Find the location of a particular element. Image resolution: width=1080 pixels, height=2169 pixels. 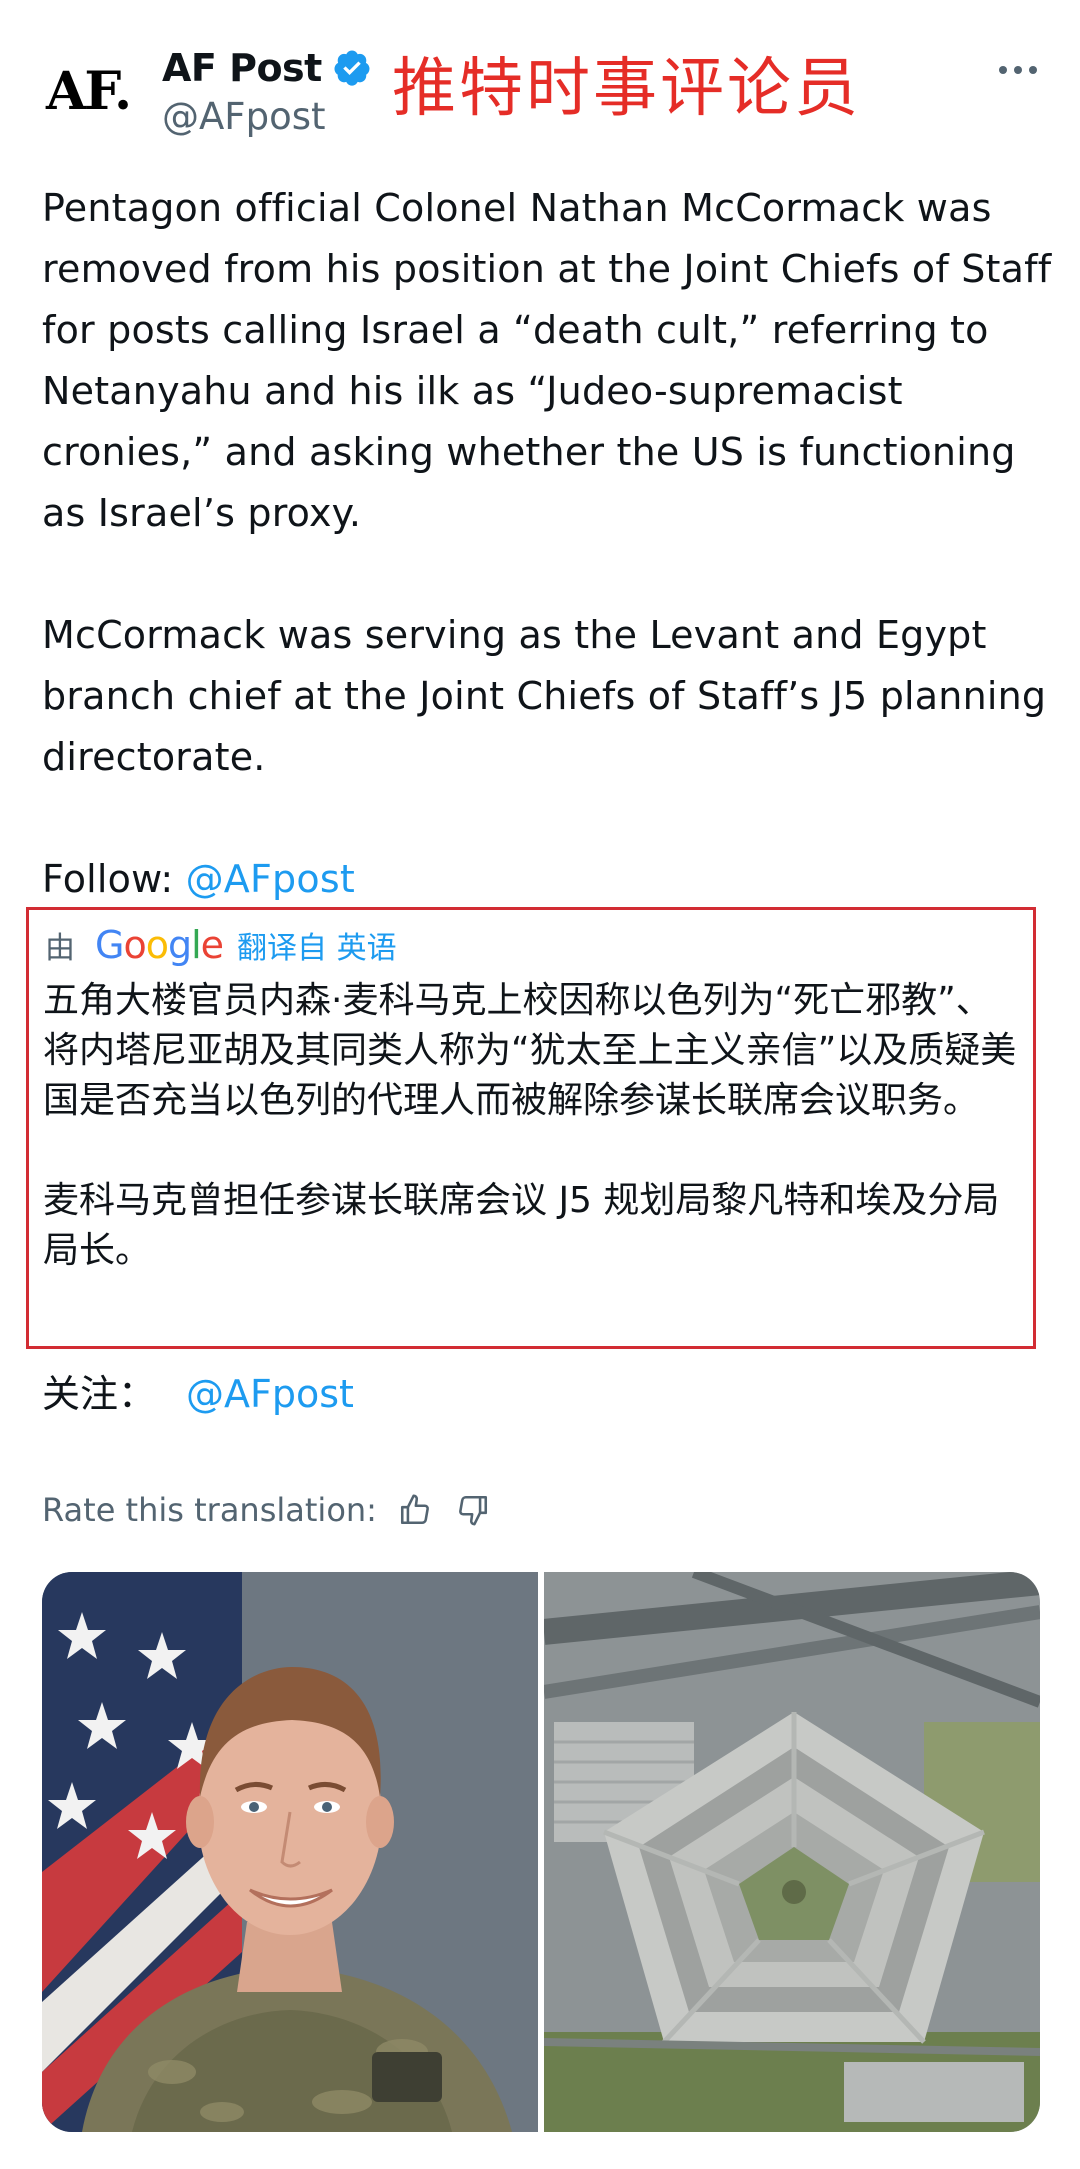

tweet-follow-line: Follow: @AFpost is located at coordinates (547, 879).